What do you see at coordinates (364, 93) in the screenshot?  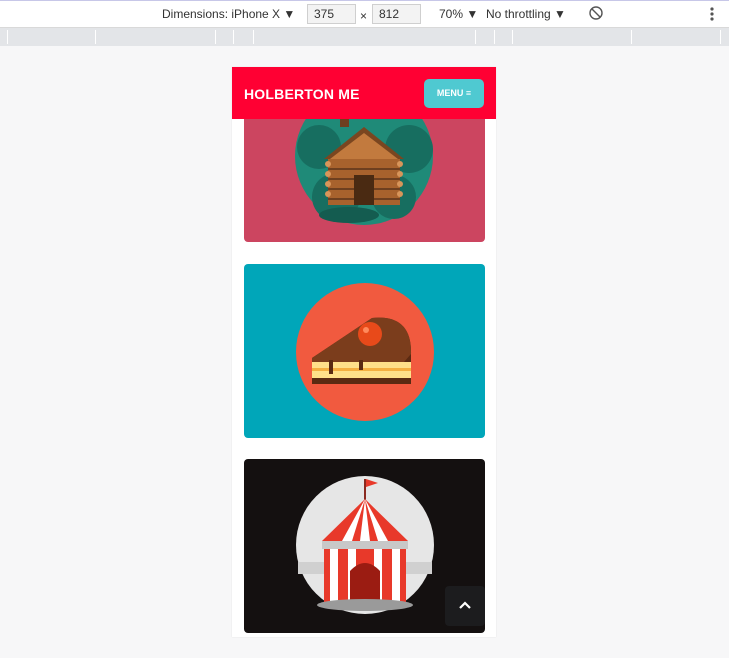 I see `site-header: HOLBERTON ME MENU ≡` at bounding box center [364, 93].